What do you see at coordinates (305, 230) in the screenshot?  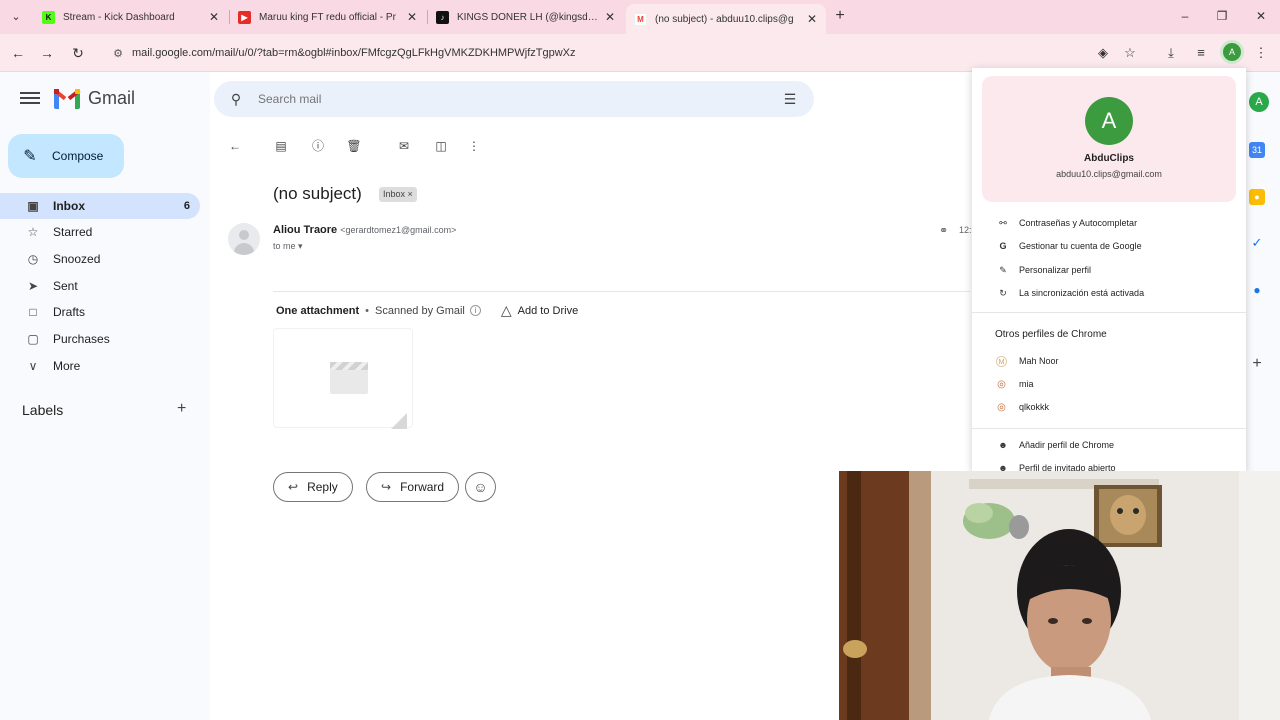 I see `sender-name: Aliou Traore` at bounding box center [305, 230].